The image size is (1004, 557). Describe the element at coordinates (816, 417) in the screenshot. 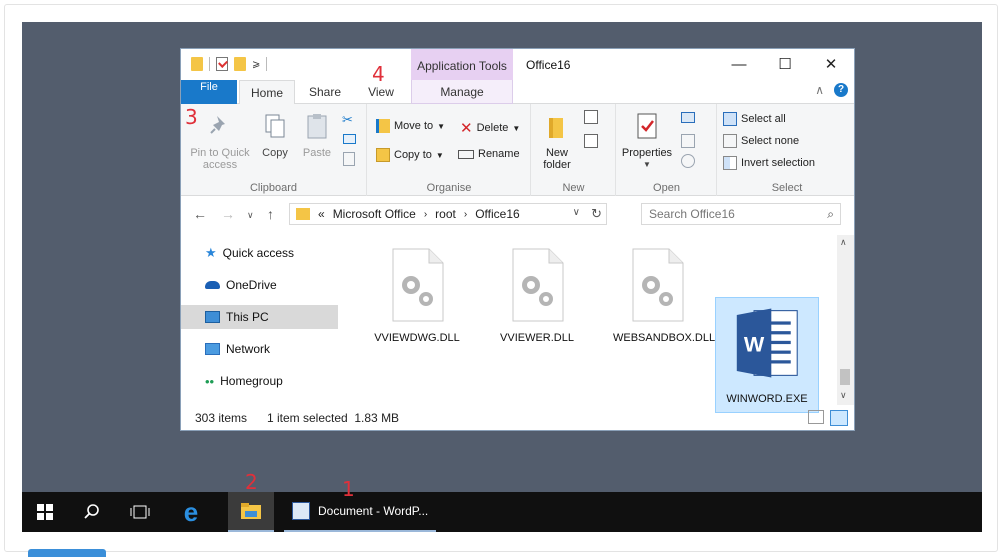

I see `details-view-icon` at that location.